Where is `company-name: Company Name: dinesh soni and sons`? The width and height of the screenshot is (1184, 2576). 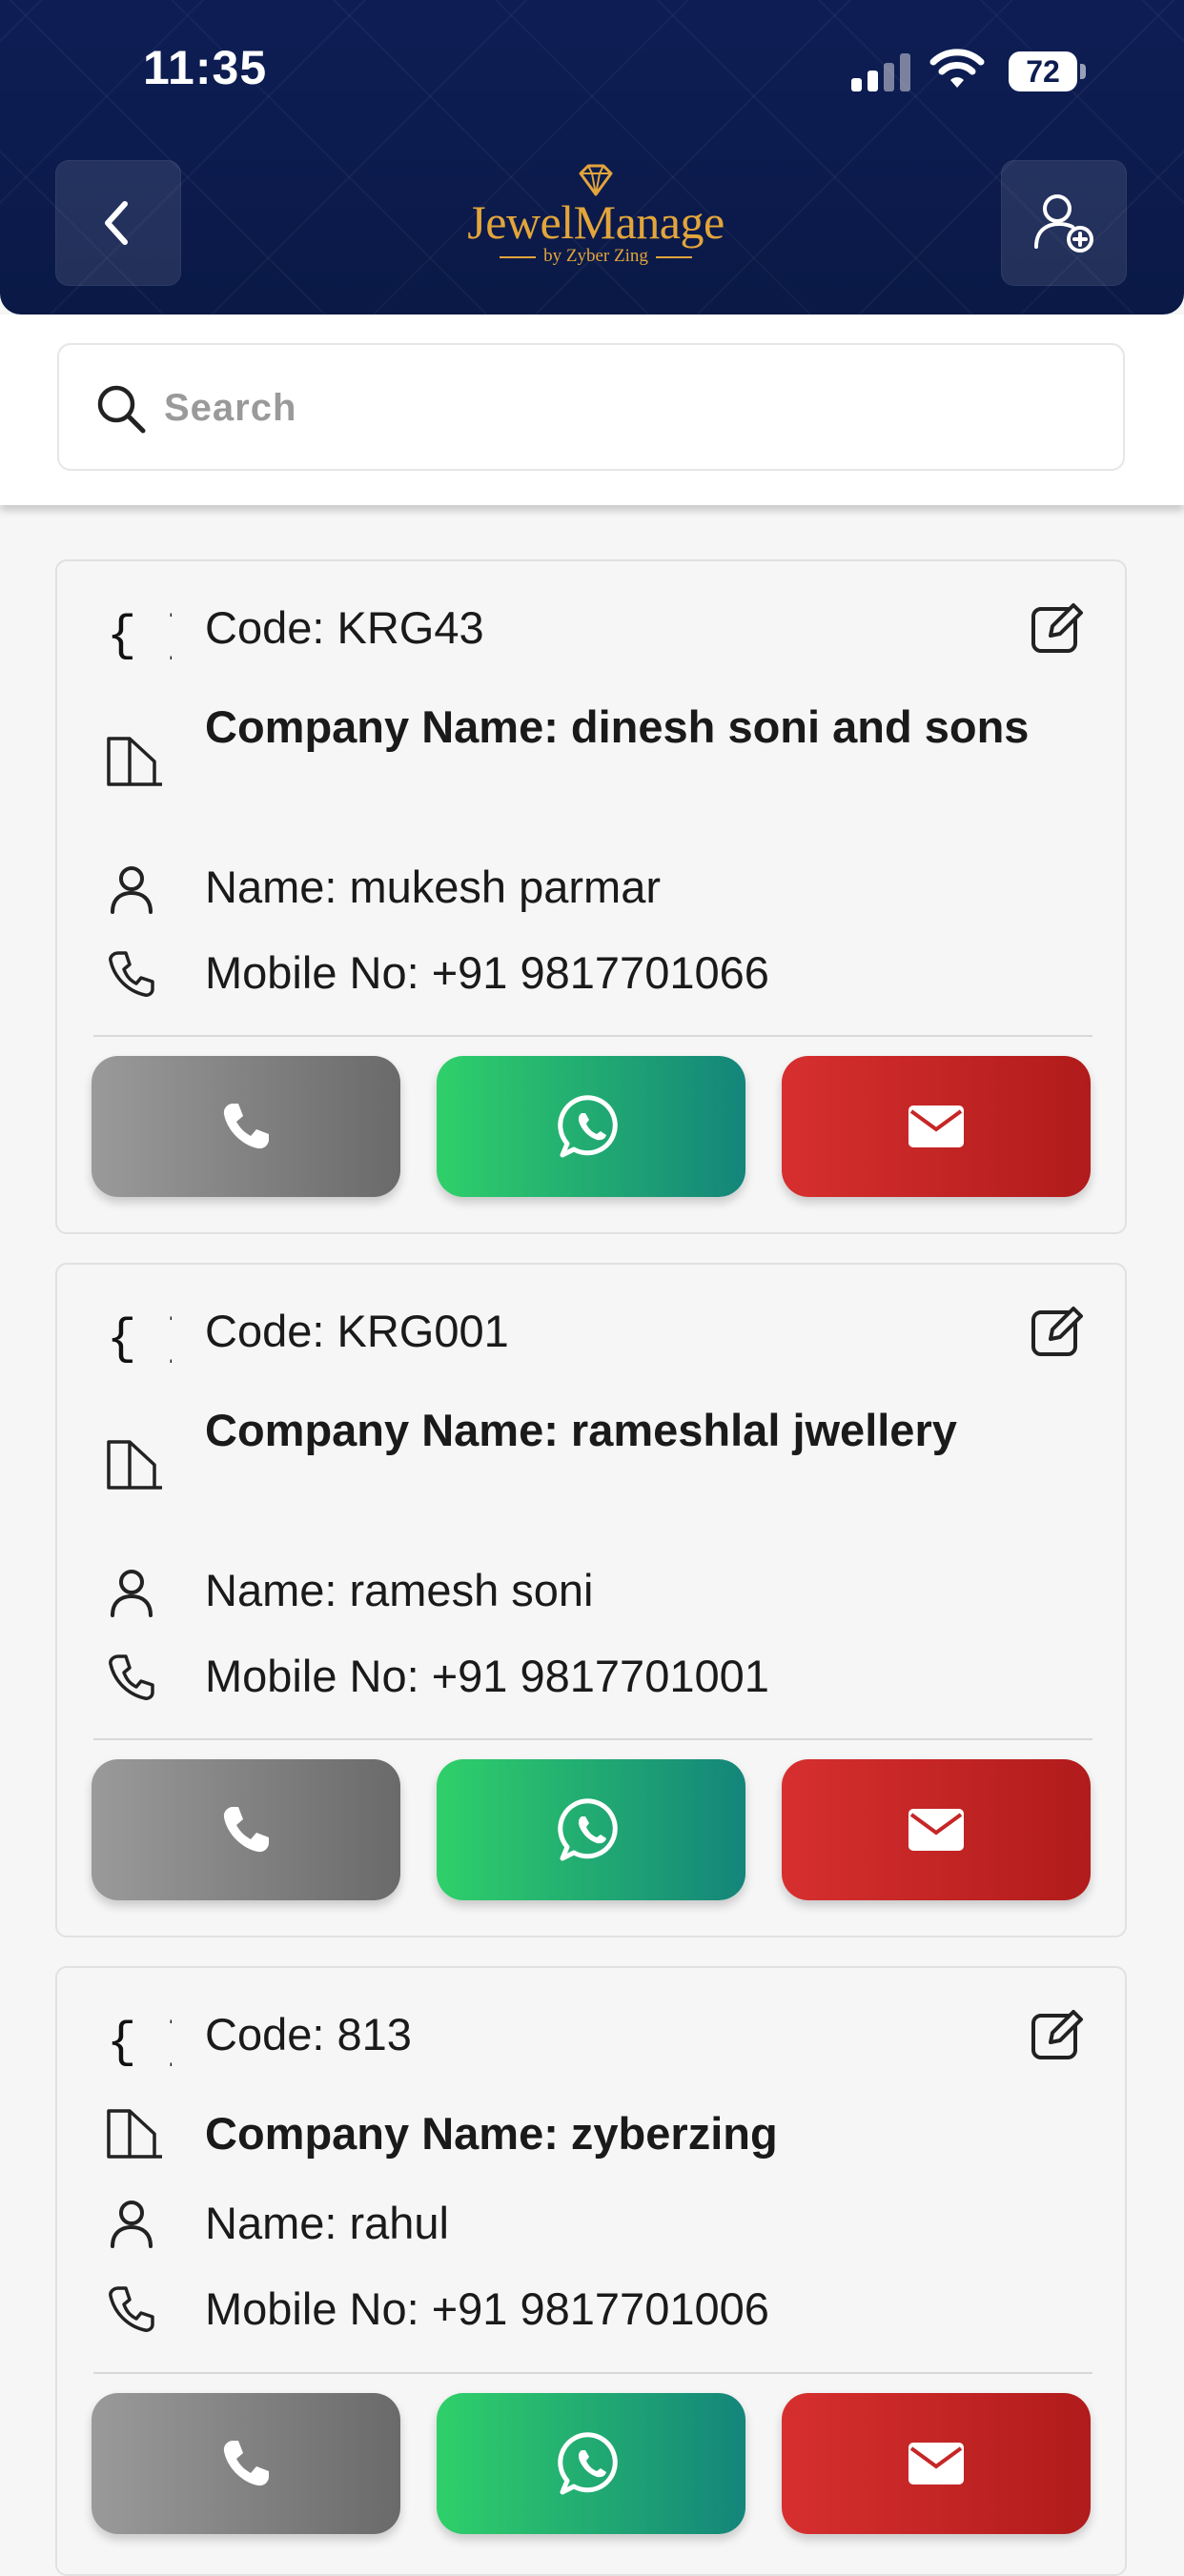 company-name: Company Name: dinesh soni and sons is located at coordinates (617, 726).